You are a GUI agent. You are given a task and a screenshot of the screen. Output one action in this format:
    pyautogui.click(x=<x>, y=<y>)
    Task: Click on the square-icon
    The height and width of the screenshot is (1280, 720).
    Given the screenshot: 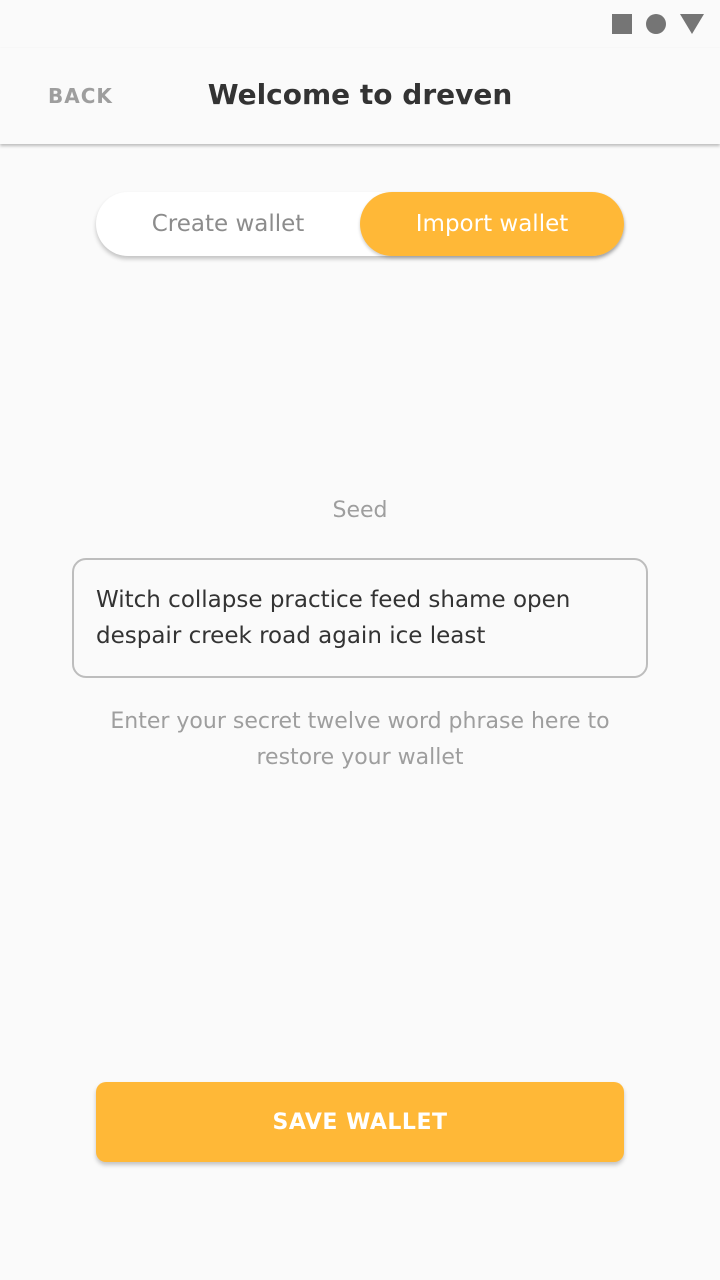 What is the action you would take?
    pyautogui.click(x=622, y=24)
    